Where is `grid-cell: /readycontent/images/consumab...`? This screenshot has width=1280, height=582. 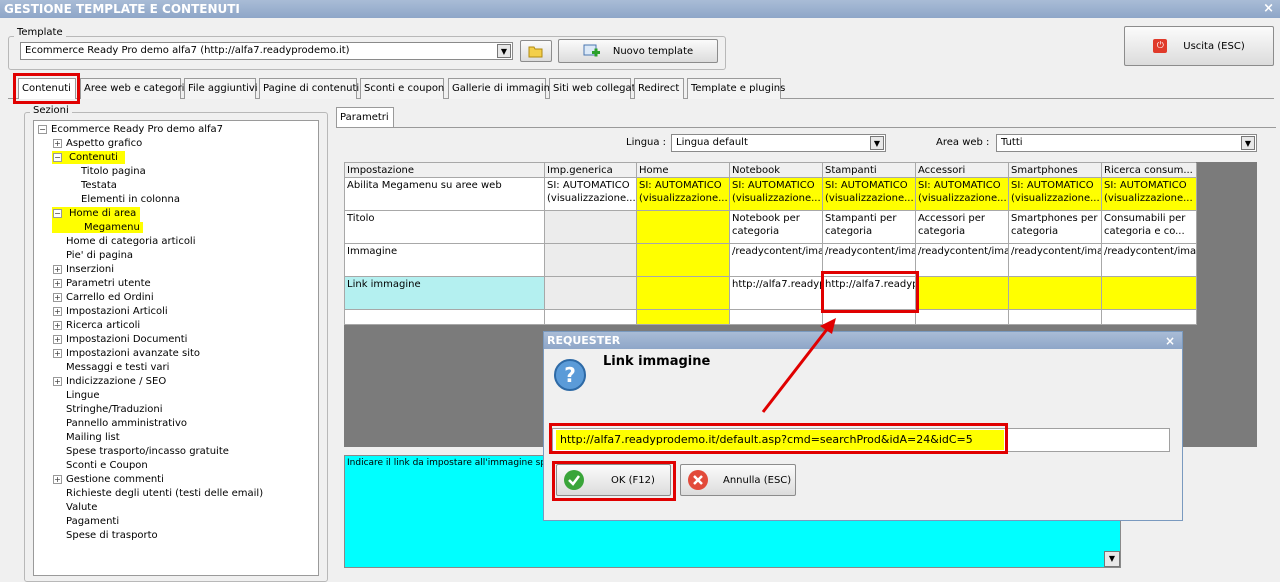 grid-cell: /readycontent/images/consumab... is located at coordinates (1149, 260).